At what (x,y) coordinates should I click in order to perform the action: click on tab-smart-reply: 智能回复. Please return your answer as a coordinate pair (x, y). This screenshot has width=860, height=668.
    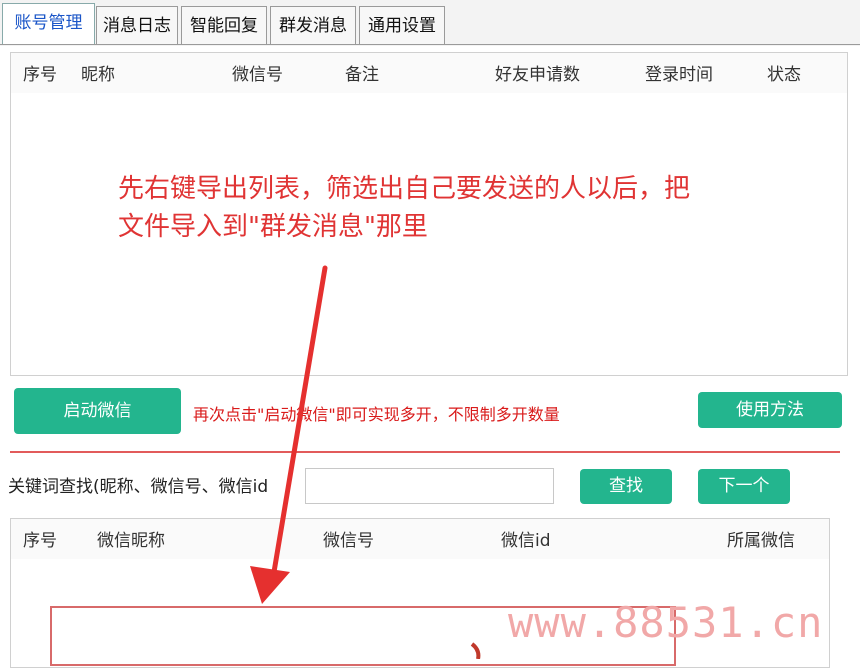
    Looking at the image, I should click on (224, 25).